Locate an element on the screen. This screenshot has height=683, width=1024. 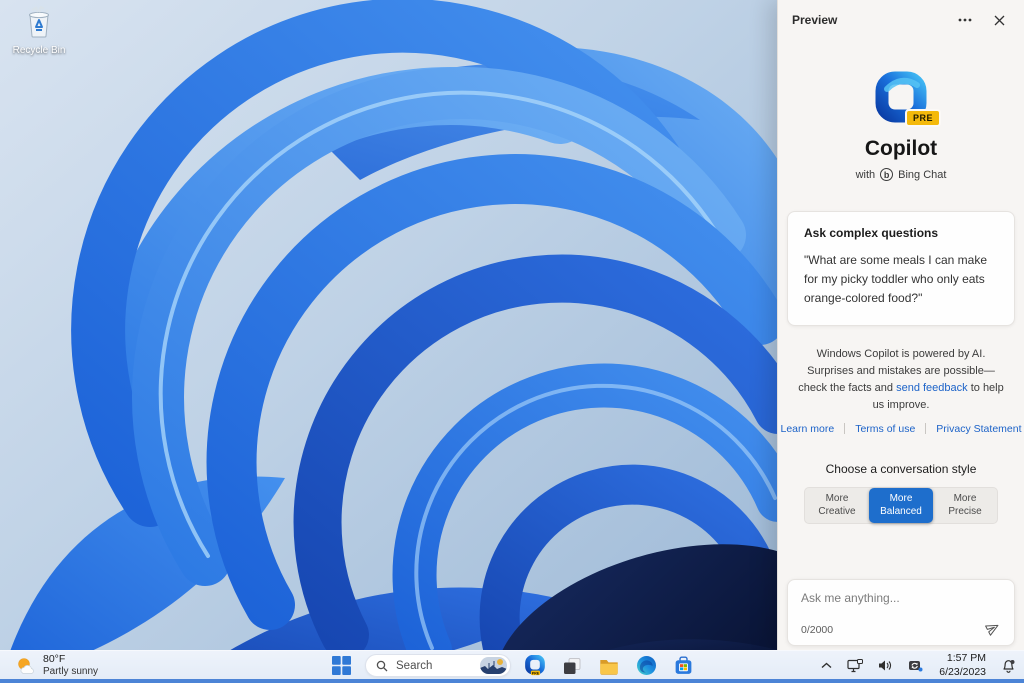
microsoft-store-icon is located at coordinates (683, 665).